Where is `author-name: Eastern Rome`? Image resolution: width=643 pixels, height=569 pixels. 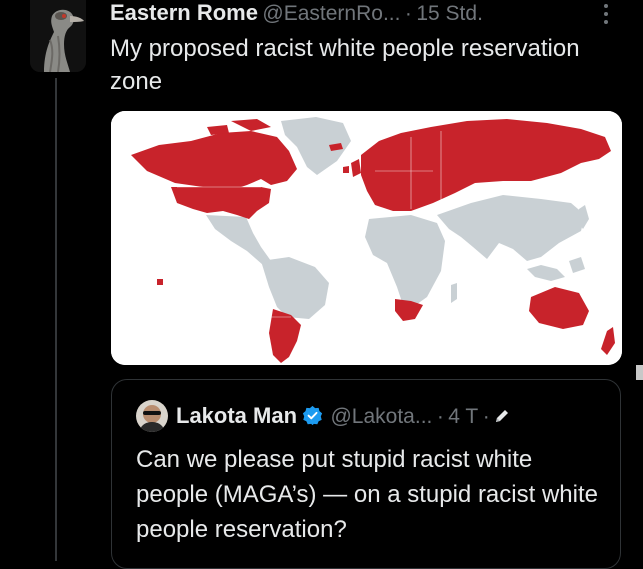
author-name: Eastern Rome is located at coordinates (184, 12).